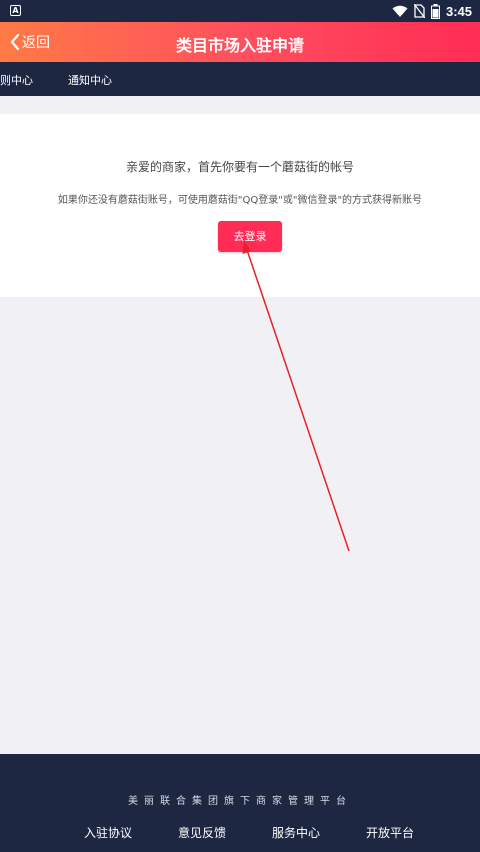 The width and height of the screenshot is (480, 852). Describe the element at coordinates (239, 167) in the screenshot. I see `prompt-heading: 亲爱的商家，首先你要有一个蘑菇街的帐号` at that location.